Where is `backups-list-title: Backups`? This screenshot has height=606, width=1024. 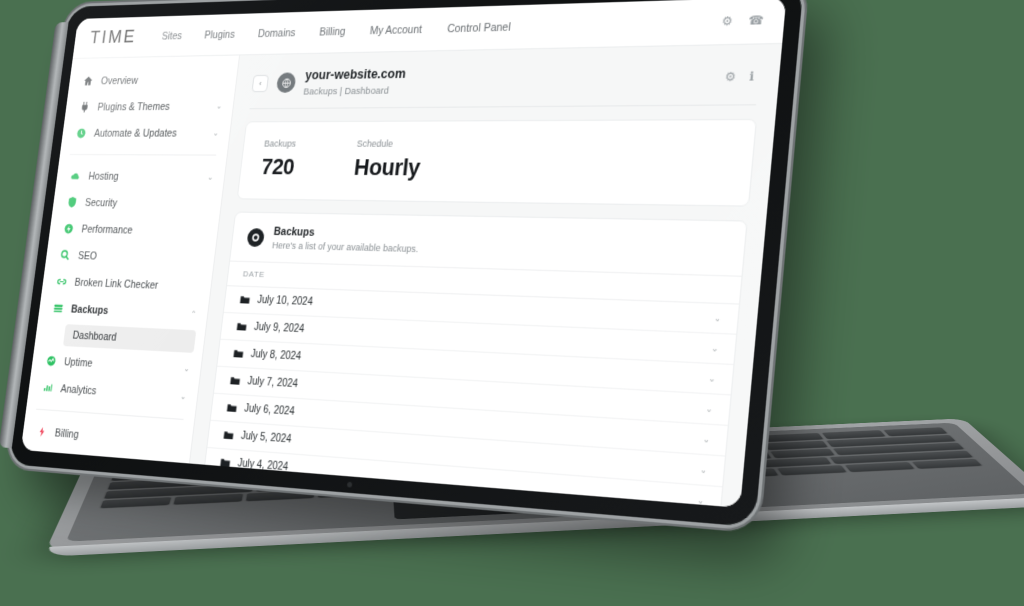
backups-list-title: Backups is located at coordinates (294, 232).